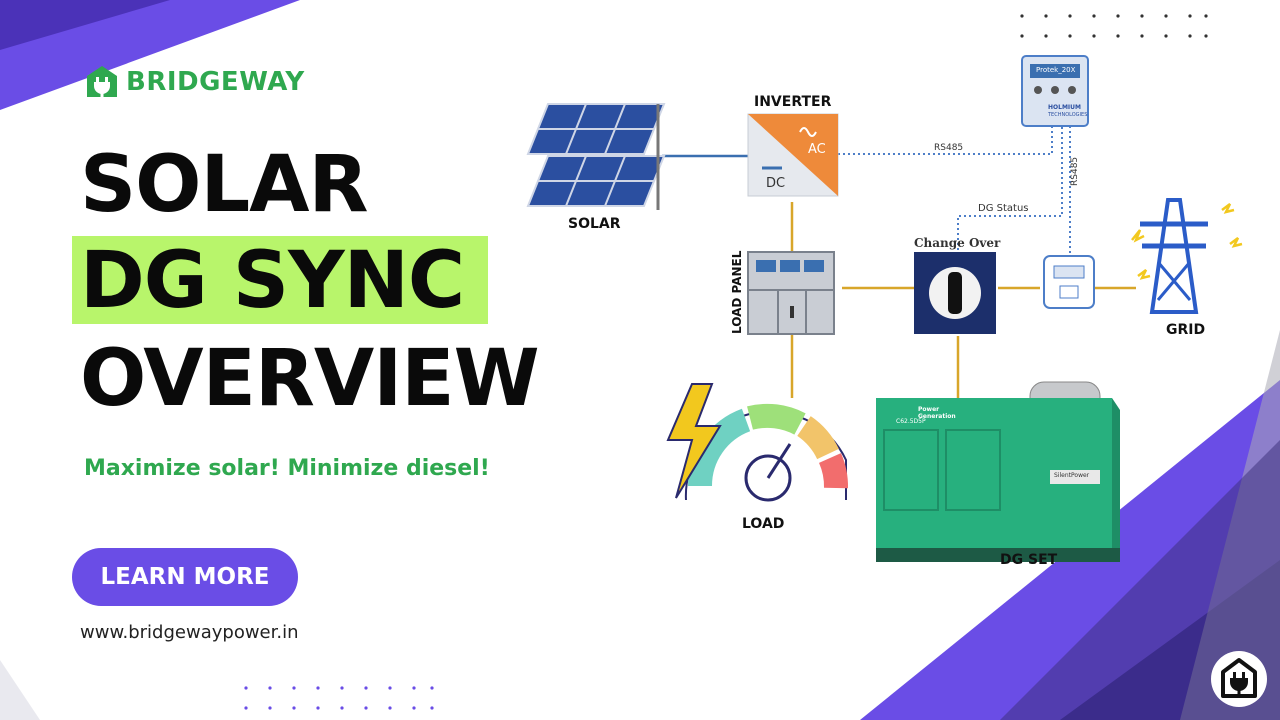 The image size is (1280, 720). I want to click on grid-label: GRID, so click(1186, 330).